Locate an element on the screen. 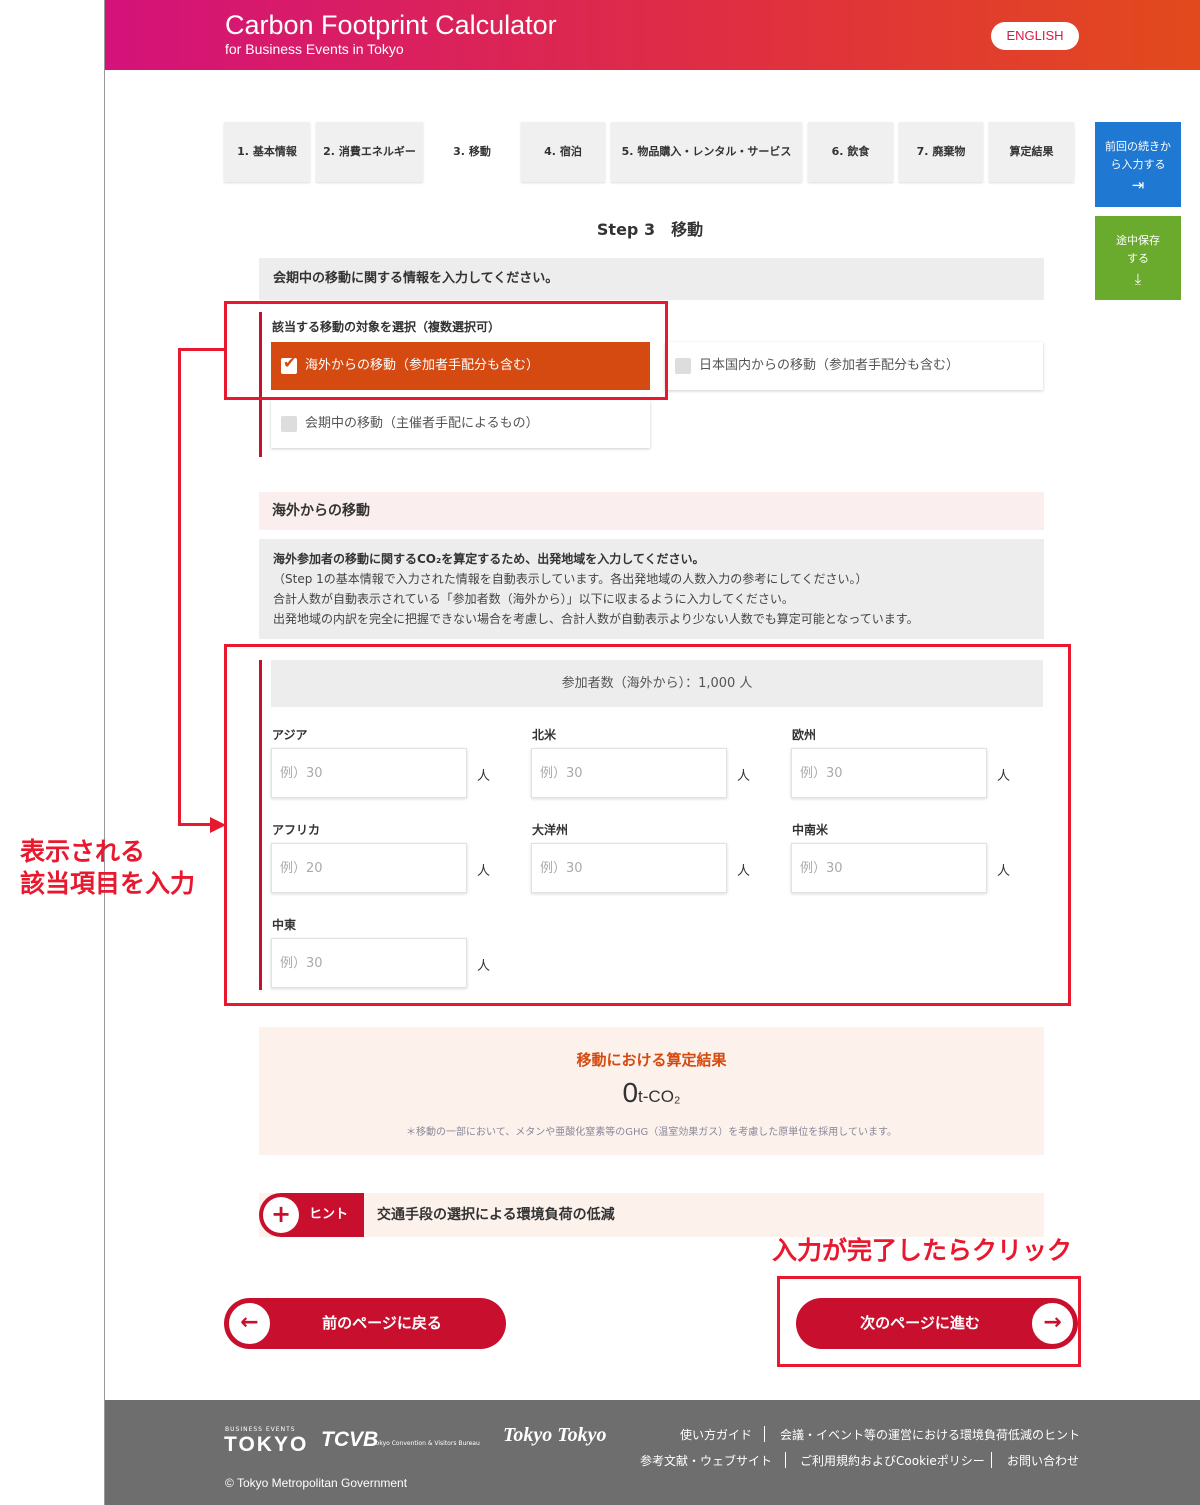  tab-purchases: 5. 物品購入・レンタル・サービス is located at coordinates (706, 152).